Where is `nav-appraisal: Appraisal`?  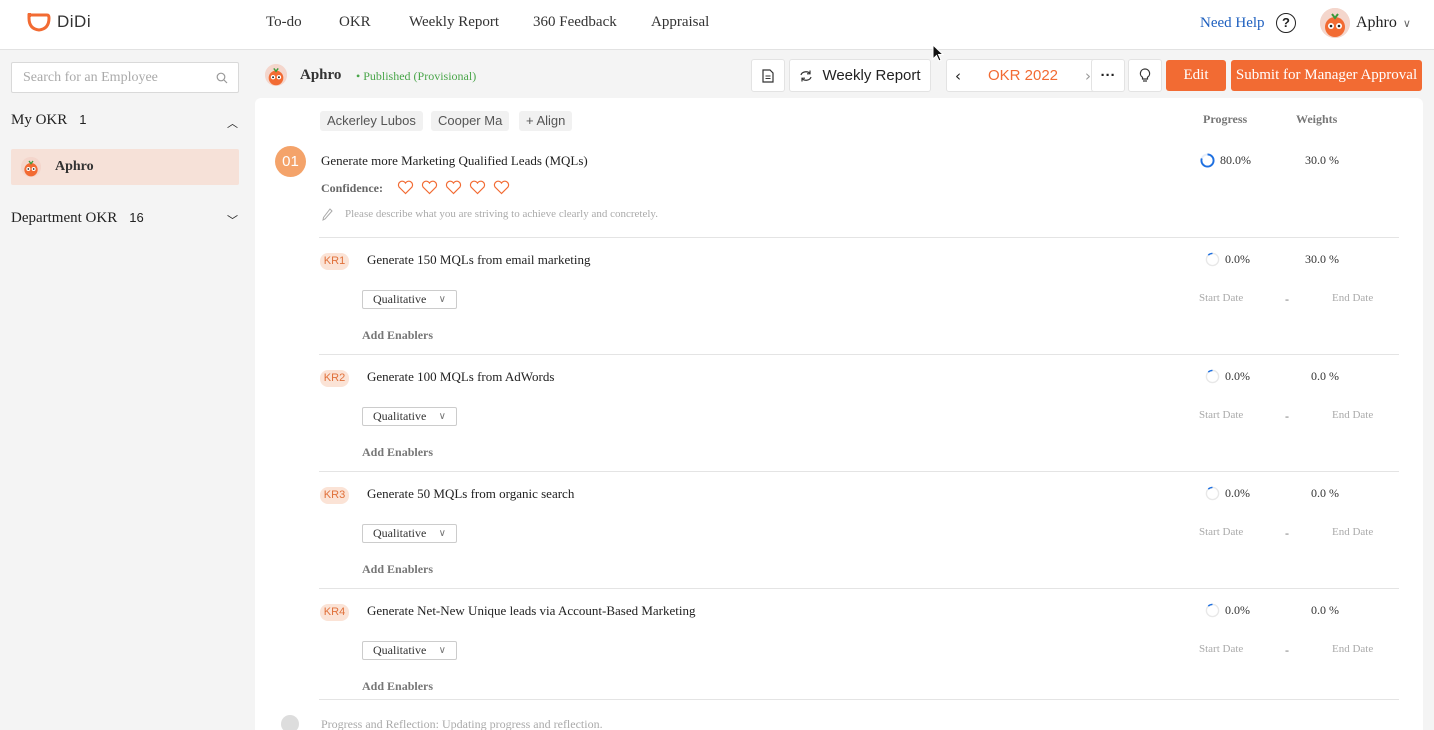
nav-appraisal: Appraisal is located at coordinates (680, 22).